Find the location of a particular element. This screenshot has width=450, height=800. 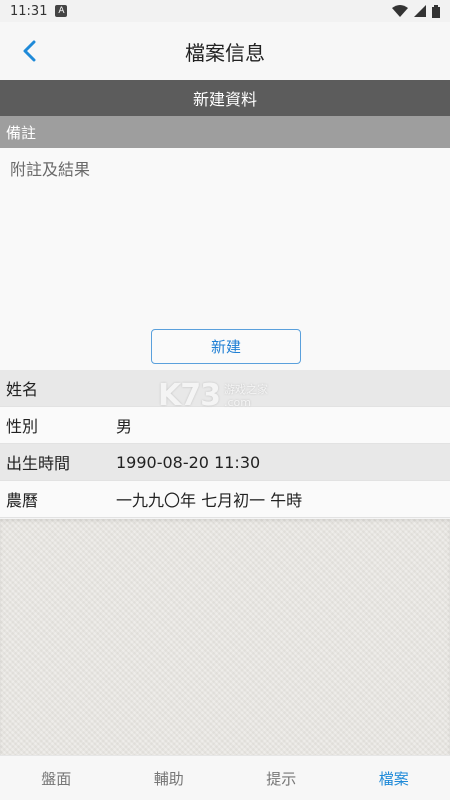

notes-label: 備註 is located at coordinates (225, 132).